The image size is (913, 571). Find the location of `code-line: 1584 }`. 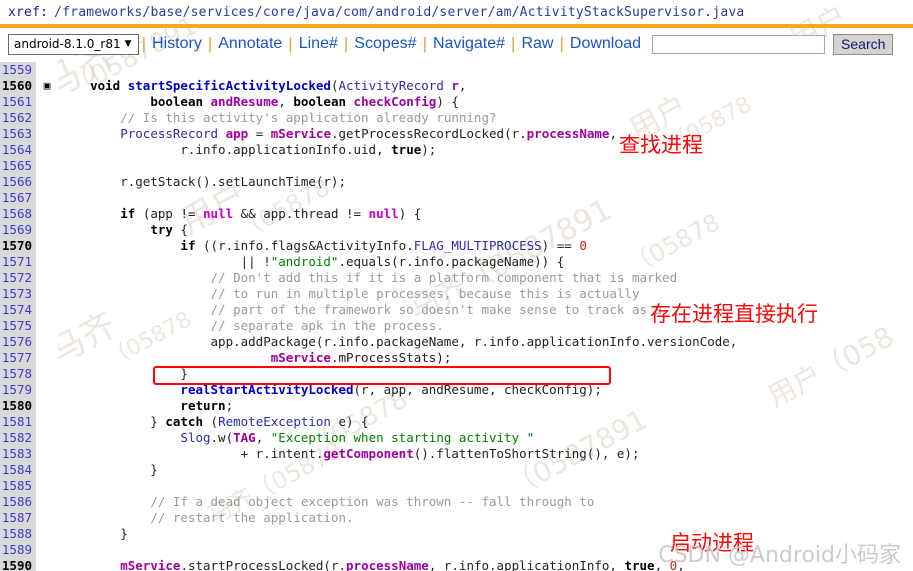

code-line: 1584 } is located at coordinates (456, 470).